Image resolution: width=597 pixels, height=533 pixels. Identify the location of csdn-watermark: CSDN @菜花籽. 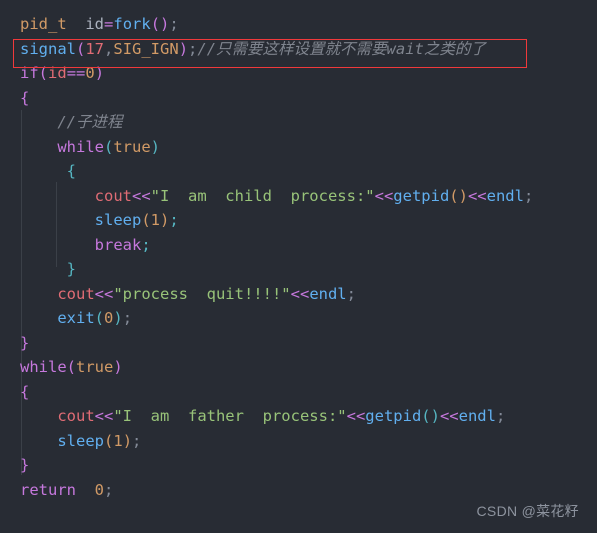
(527, 511).